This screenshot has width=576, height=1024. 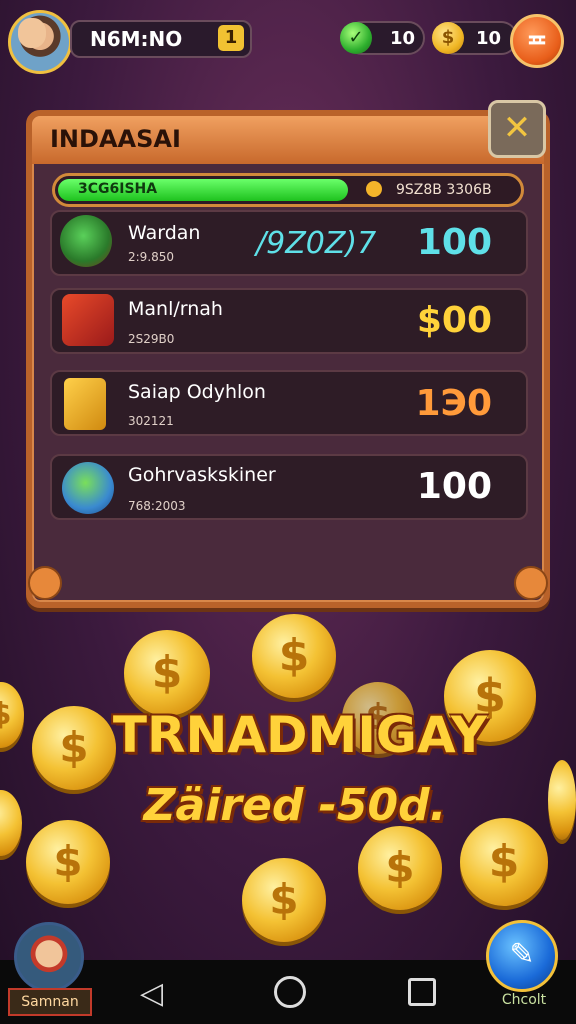 I want to click on coins-count: 10, so click(x=489, y=38).